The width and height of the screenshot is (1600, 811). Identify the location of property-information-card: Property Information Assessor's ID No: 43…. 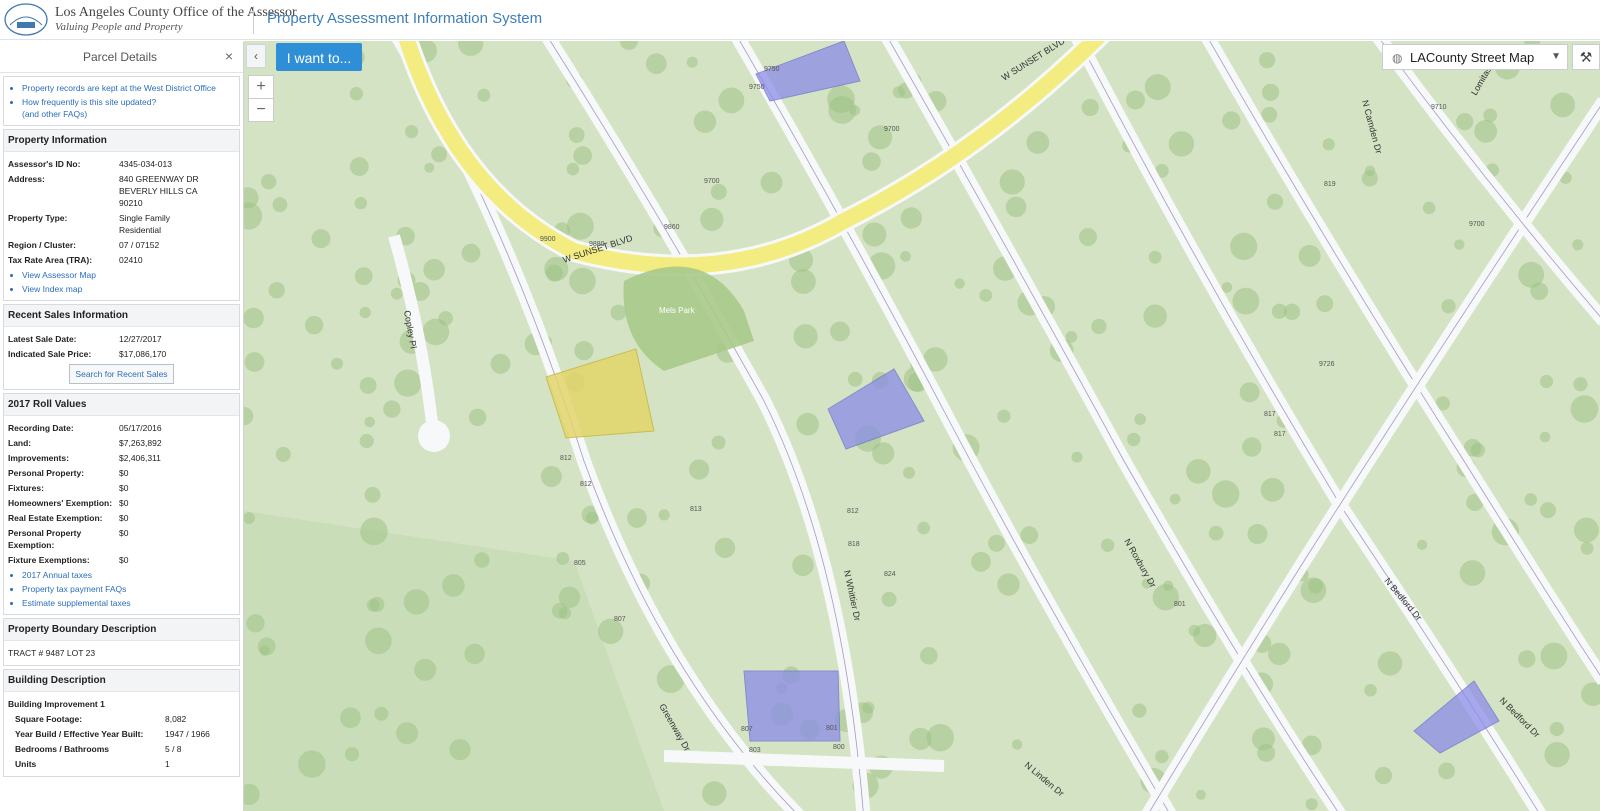
(121, 215).